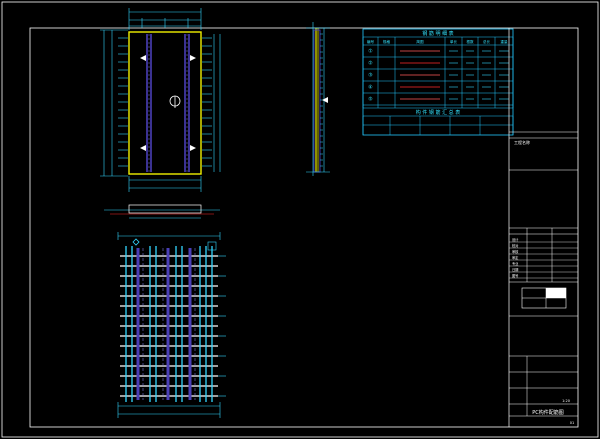 The width and height of the screenshot is (600, 439). What do you see at coordinates (321, 100) in the screenshot?
I see `side-ticks` at bounding box center [321, 100].